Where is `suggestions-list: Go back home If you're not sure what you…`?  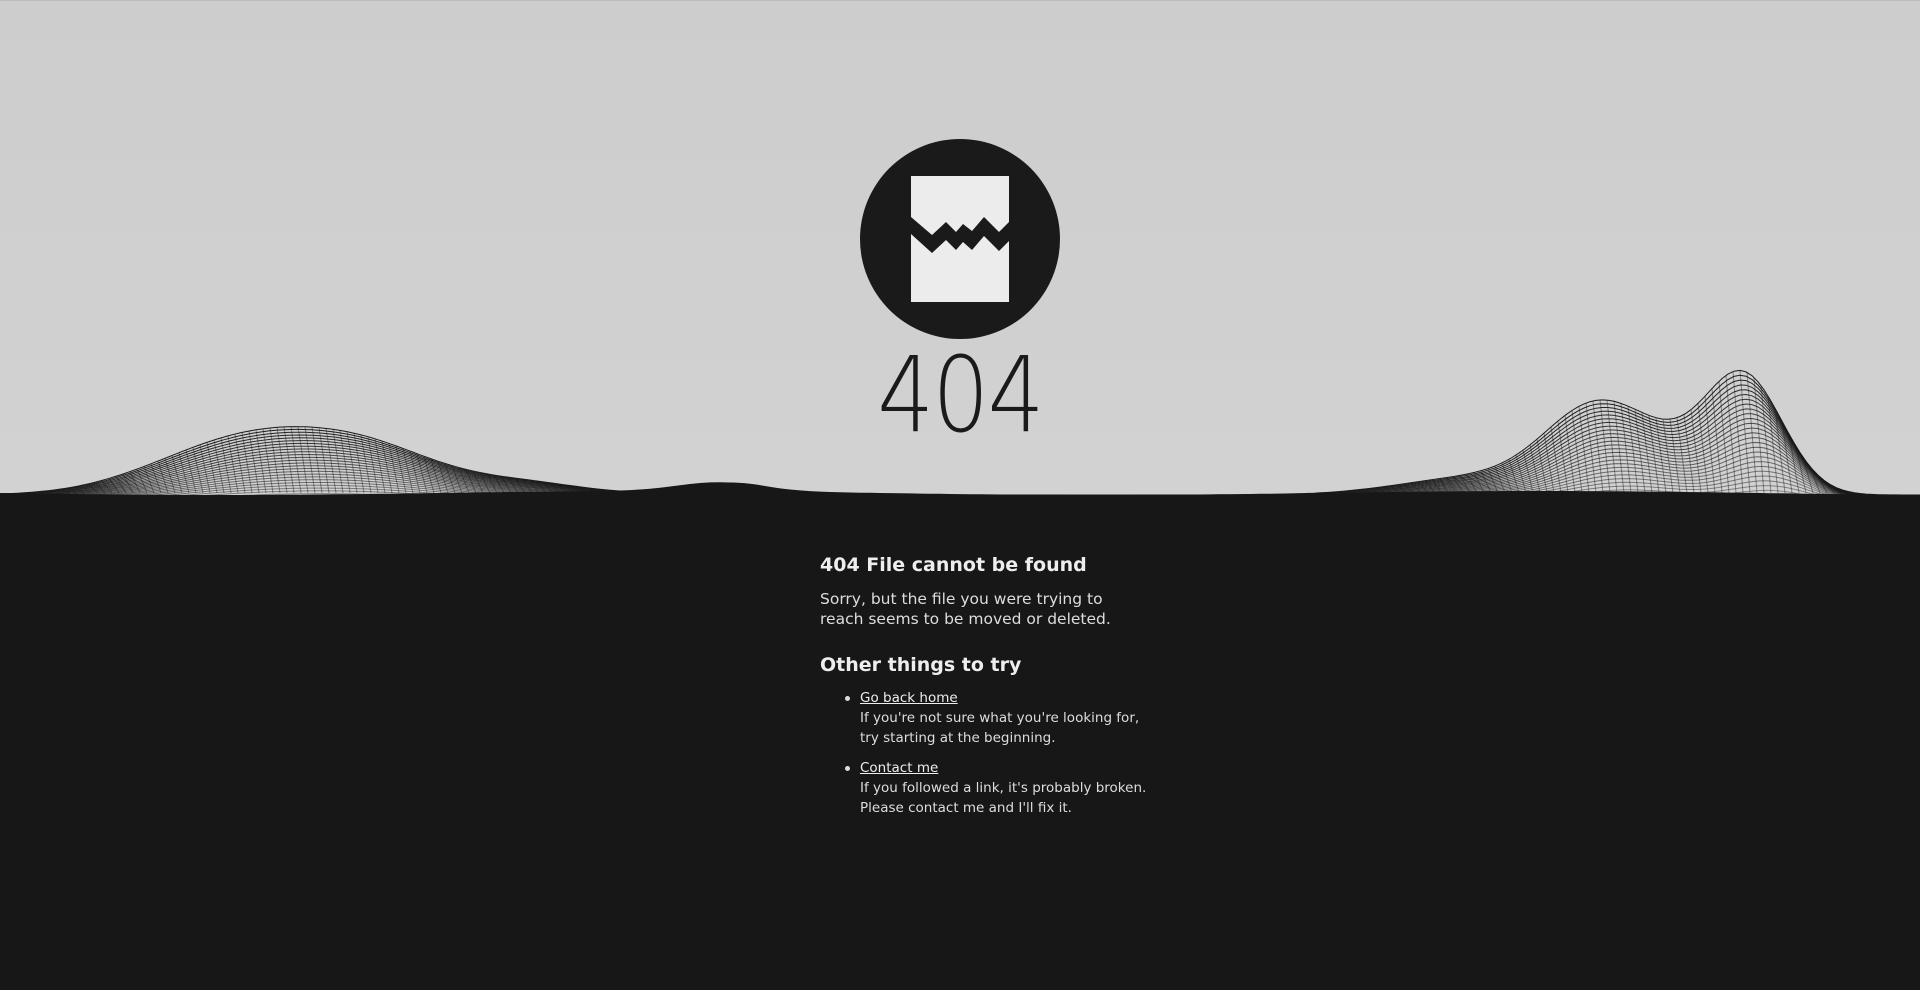 suggestions-list: Go back home If you're not sure what you… is located at coordinates (985, 753).